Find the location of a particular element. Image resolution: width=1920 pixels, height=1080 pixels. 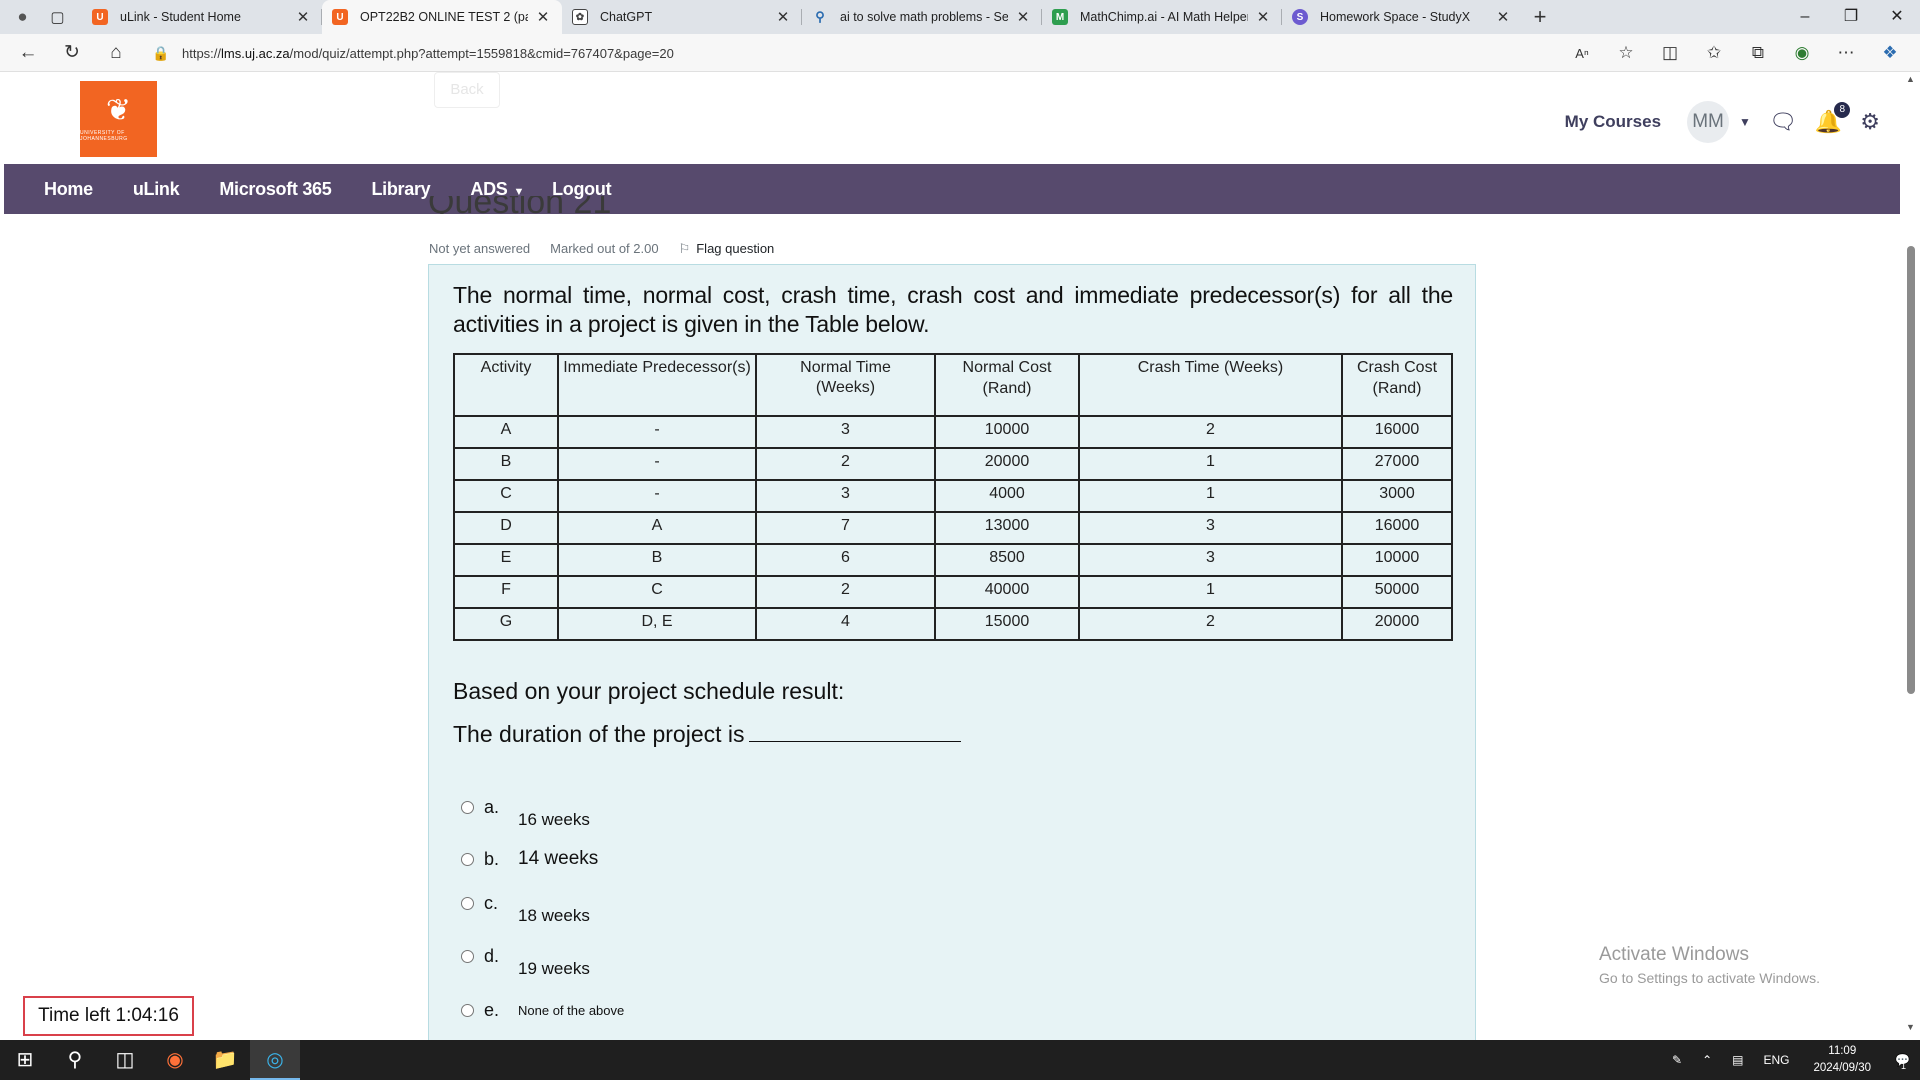

option-a: a. 16 weeks is located at coordinates (525, 813).